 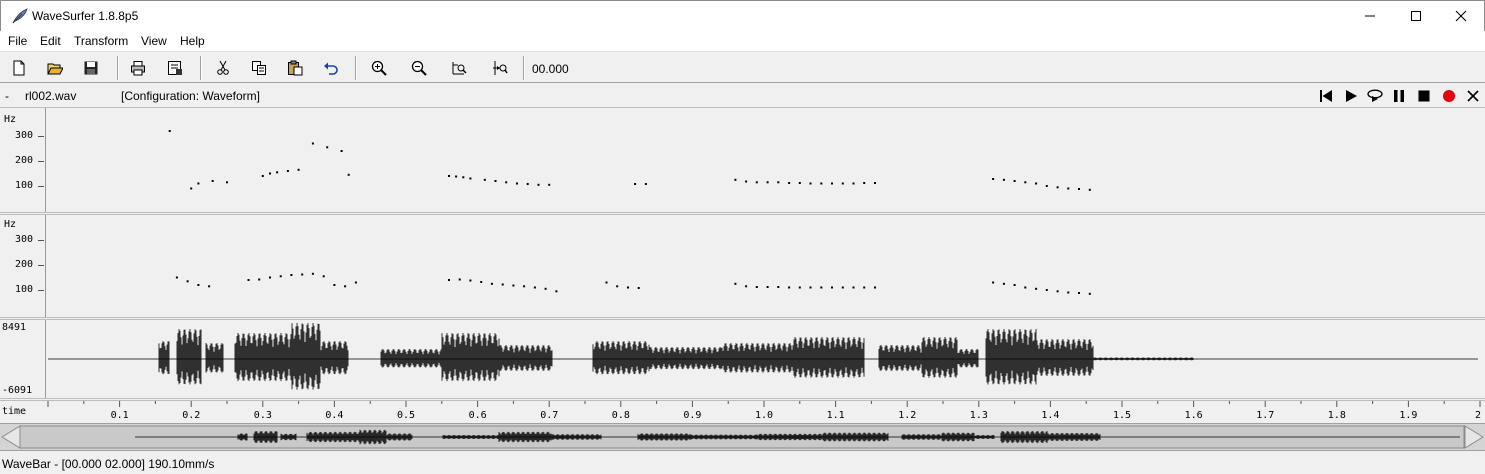 What do you see at coordinates (742, 437) in the screenshot?
I see `wavebar-overview` at bounding box center [742, 437].